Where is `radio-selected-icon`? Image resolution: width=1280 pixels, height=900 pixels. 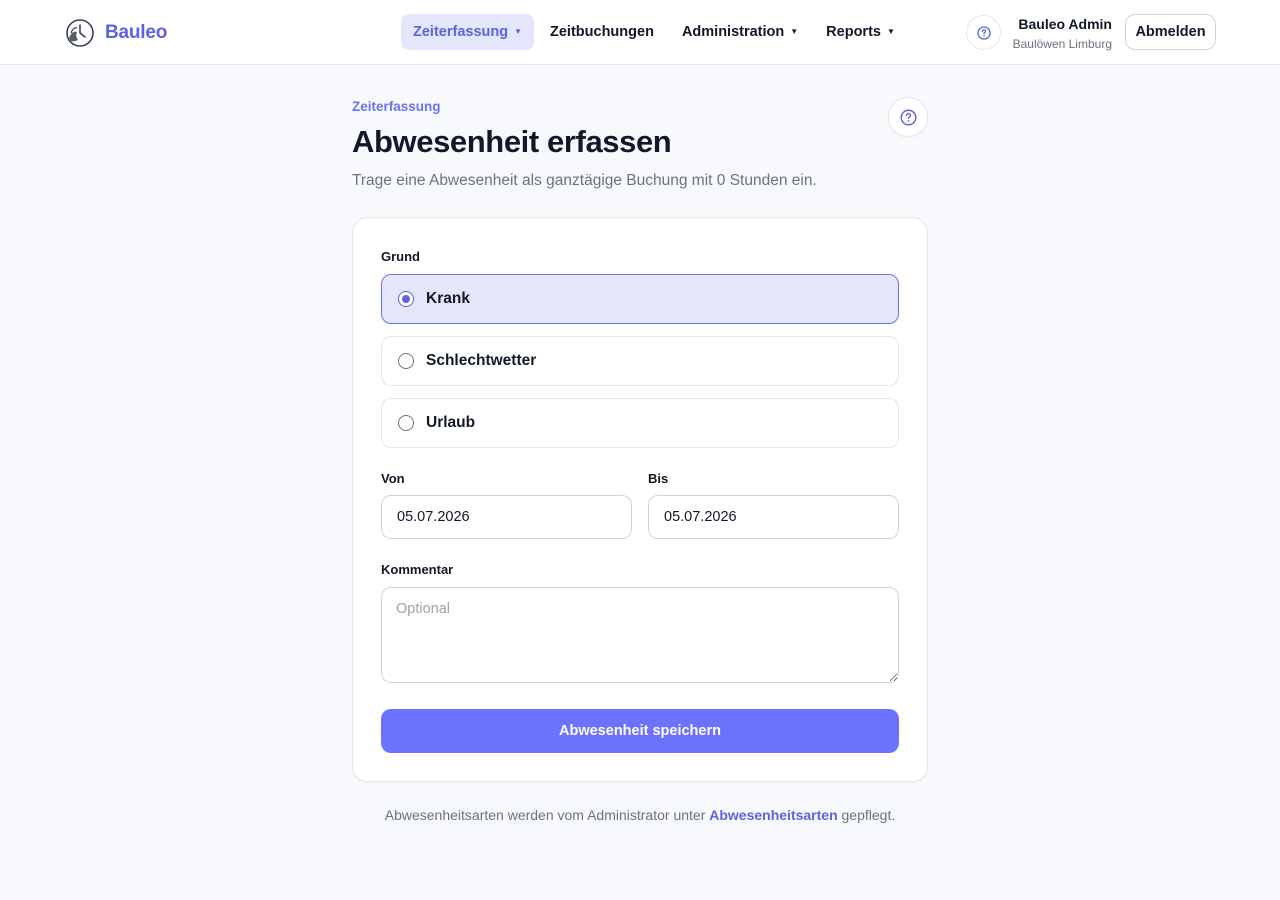
radio-selected-icon is located at coordinates (406, 299).